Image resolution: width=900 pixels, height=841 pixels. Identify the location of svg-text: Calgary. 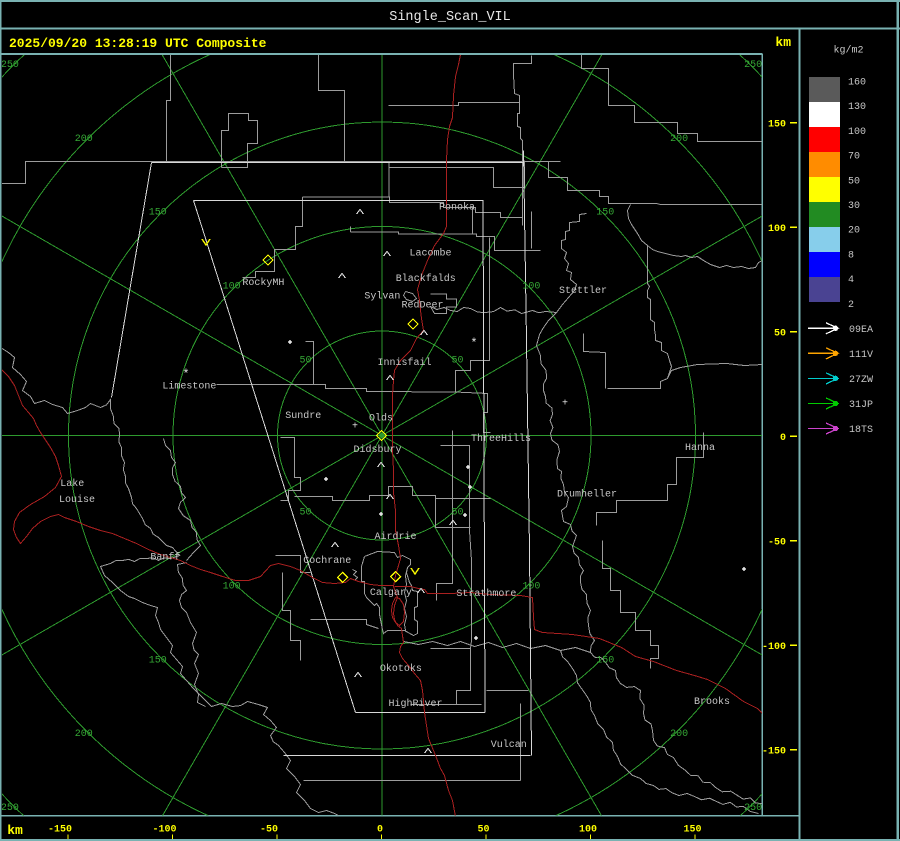
(391, 593).